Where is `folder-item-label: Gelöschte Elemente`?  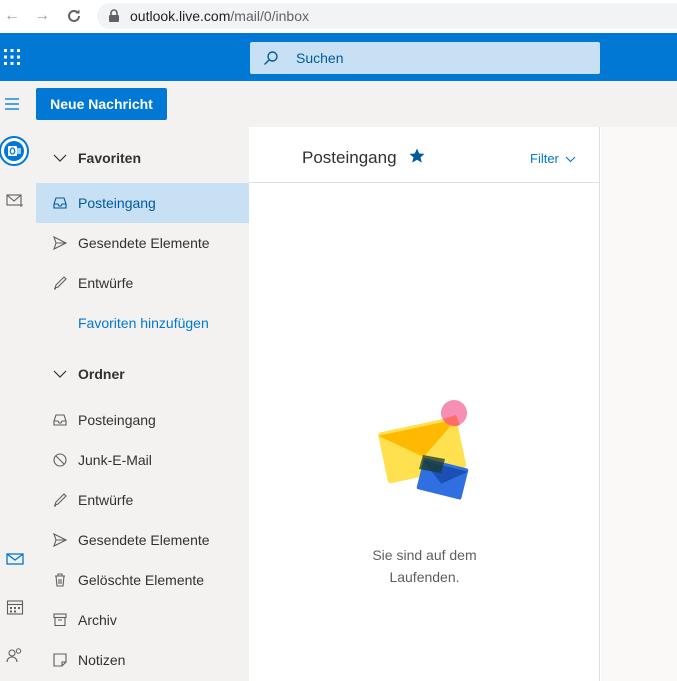
folder-item-label: Gelöschte Elemente is located at coordinates (141, 580).